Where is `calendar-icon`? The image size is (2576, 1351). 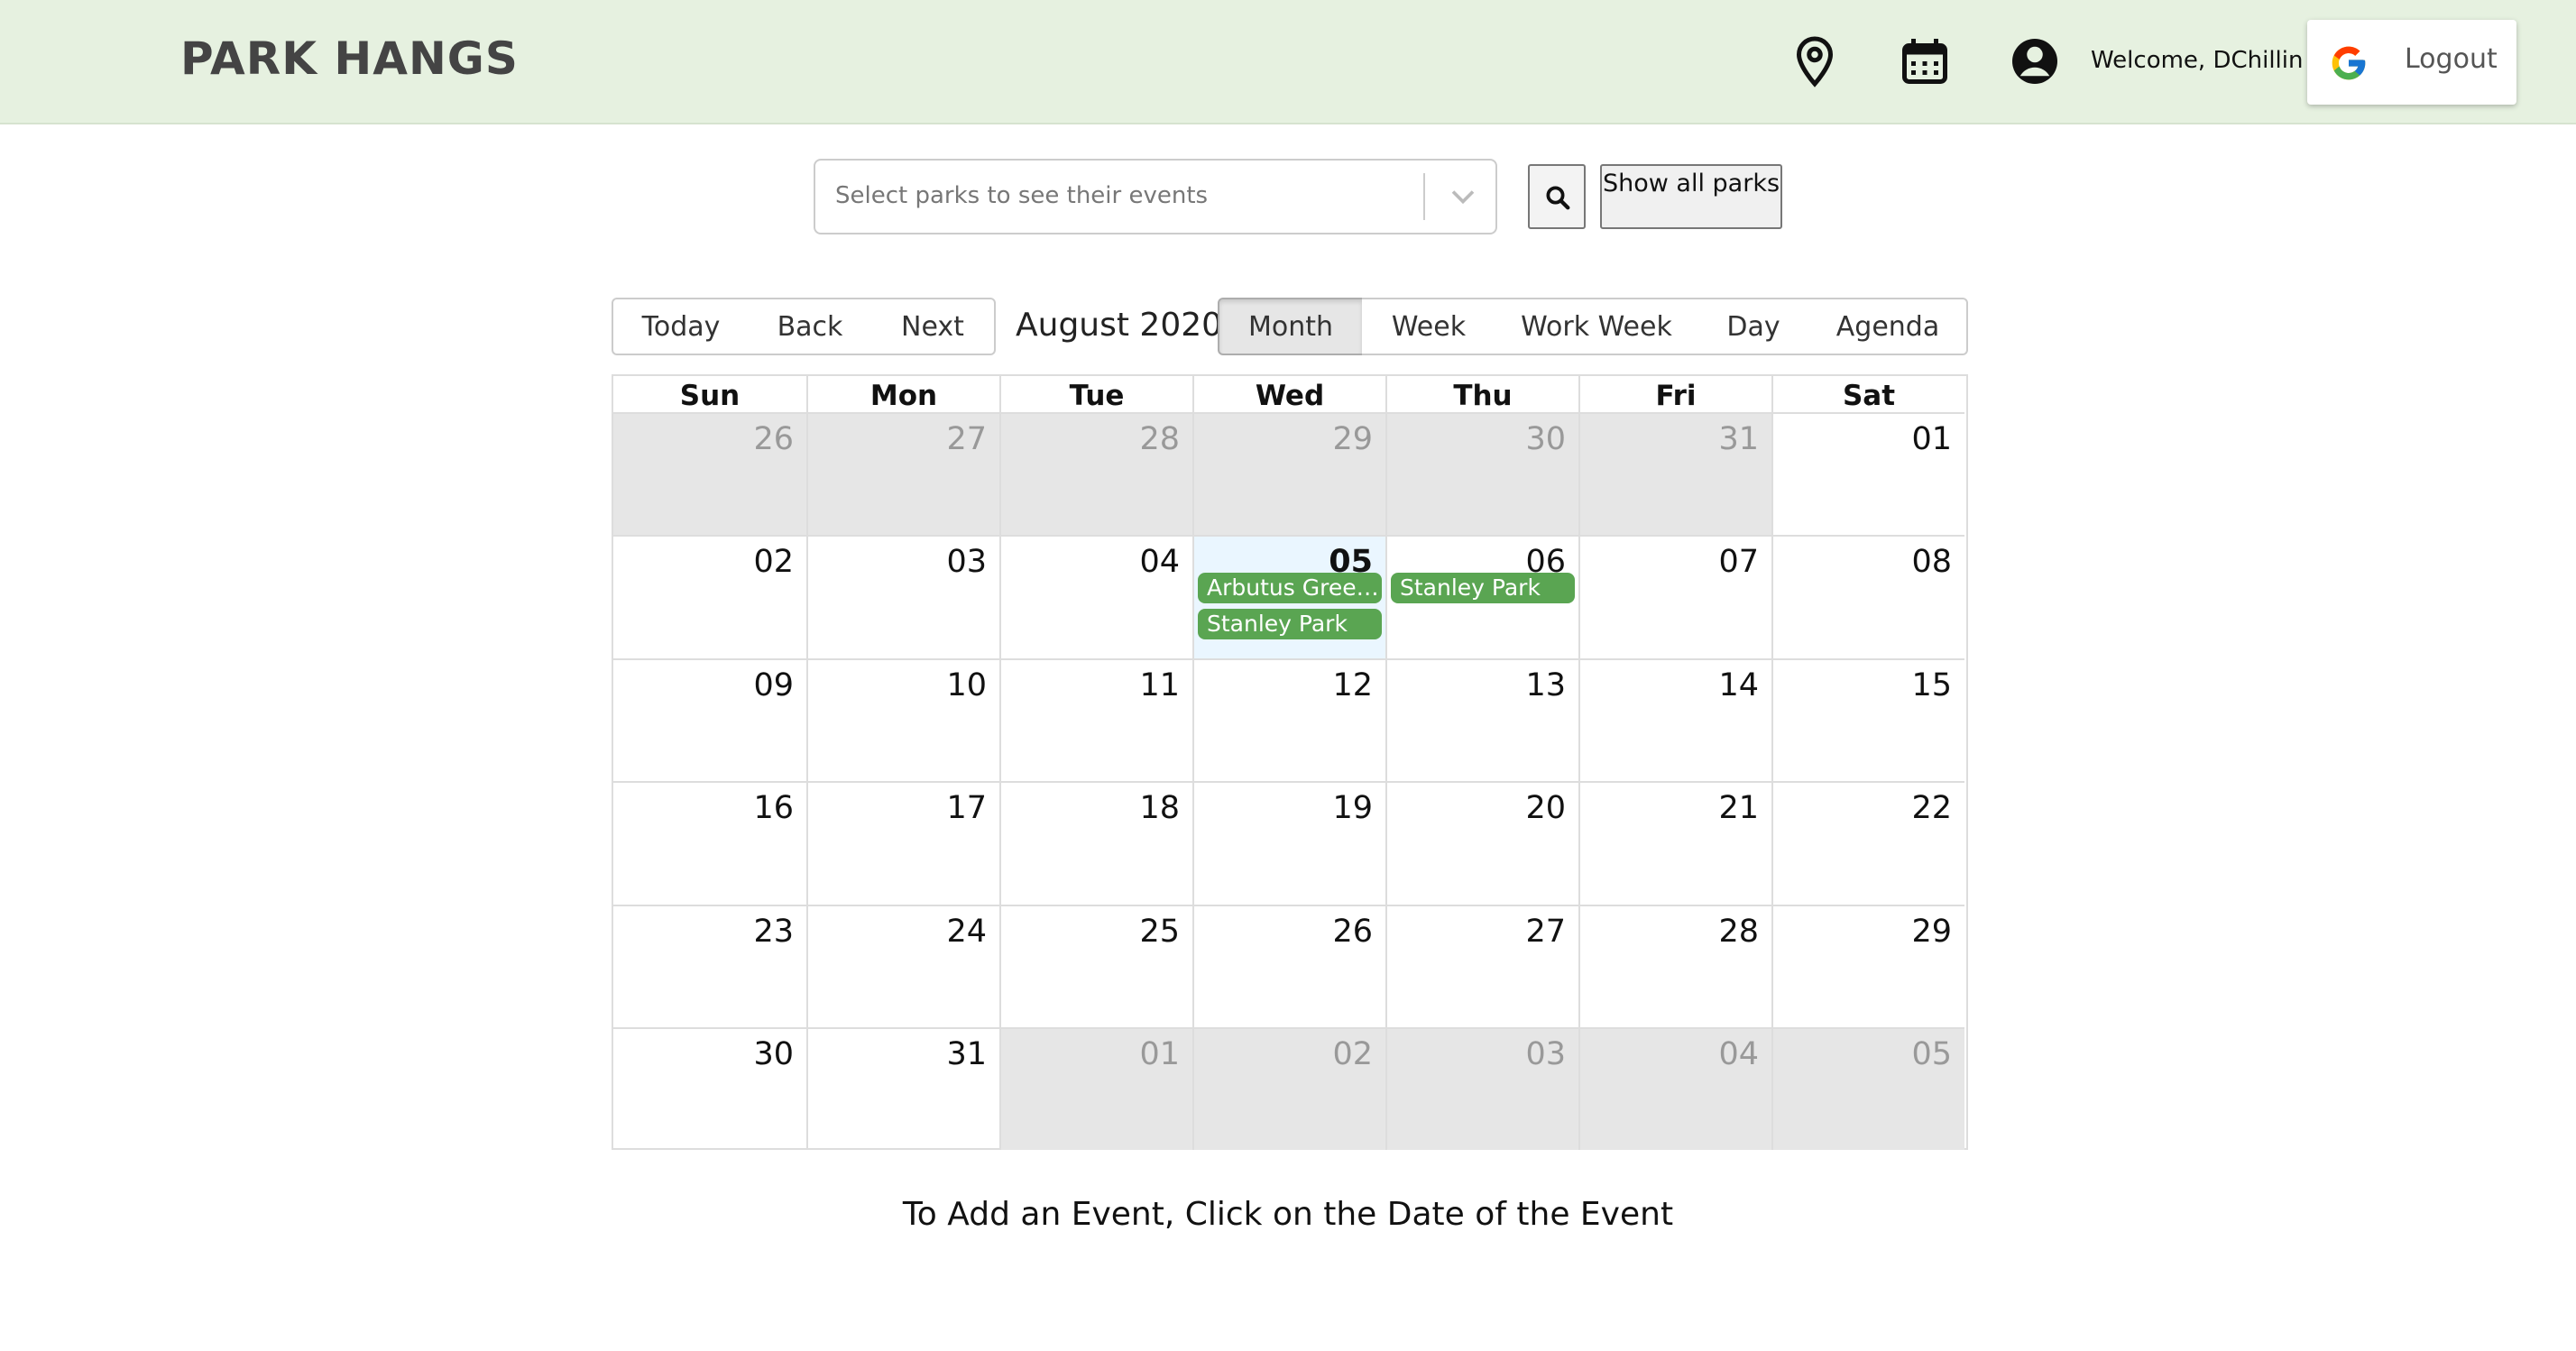
calendar-icon is located at coordinates (1925, 61).